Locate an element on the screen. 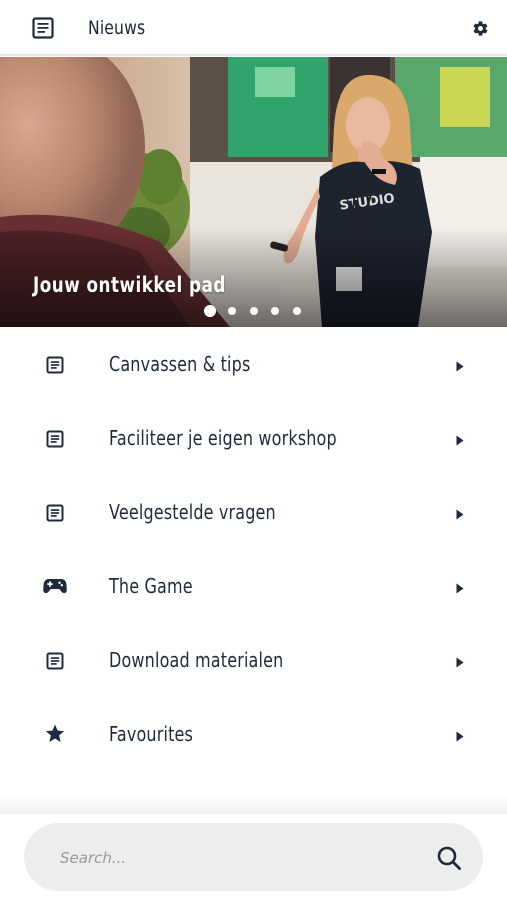 The width and height of the screenshot is (507, 900). menu-item-label: Canvassen & tips is located at coordinates (180, 364).